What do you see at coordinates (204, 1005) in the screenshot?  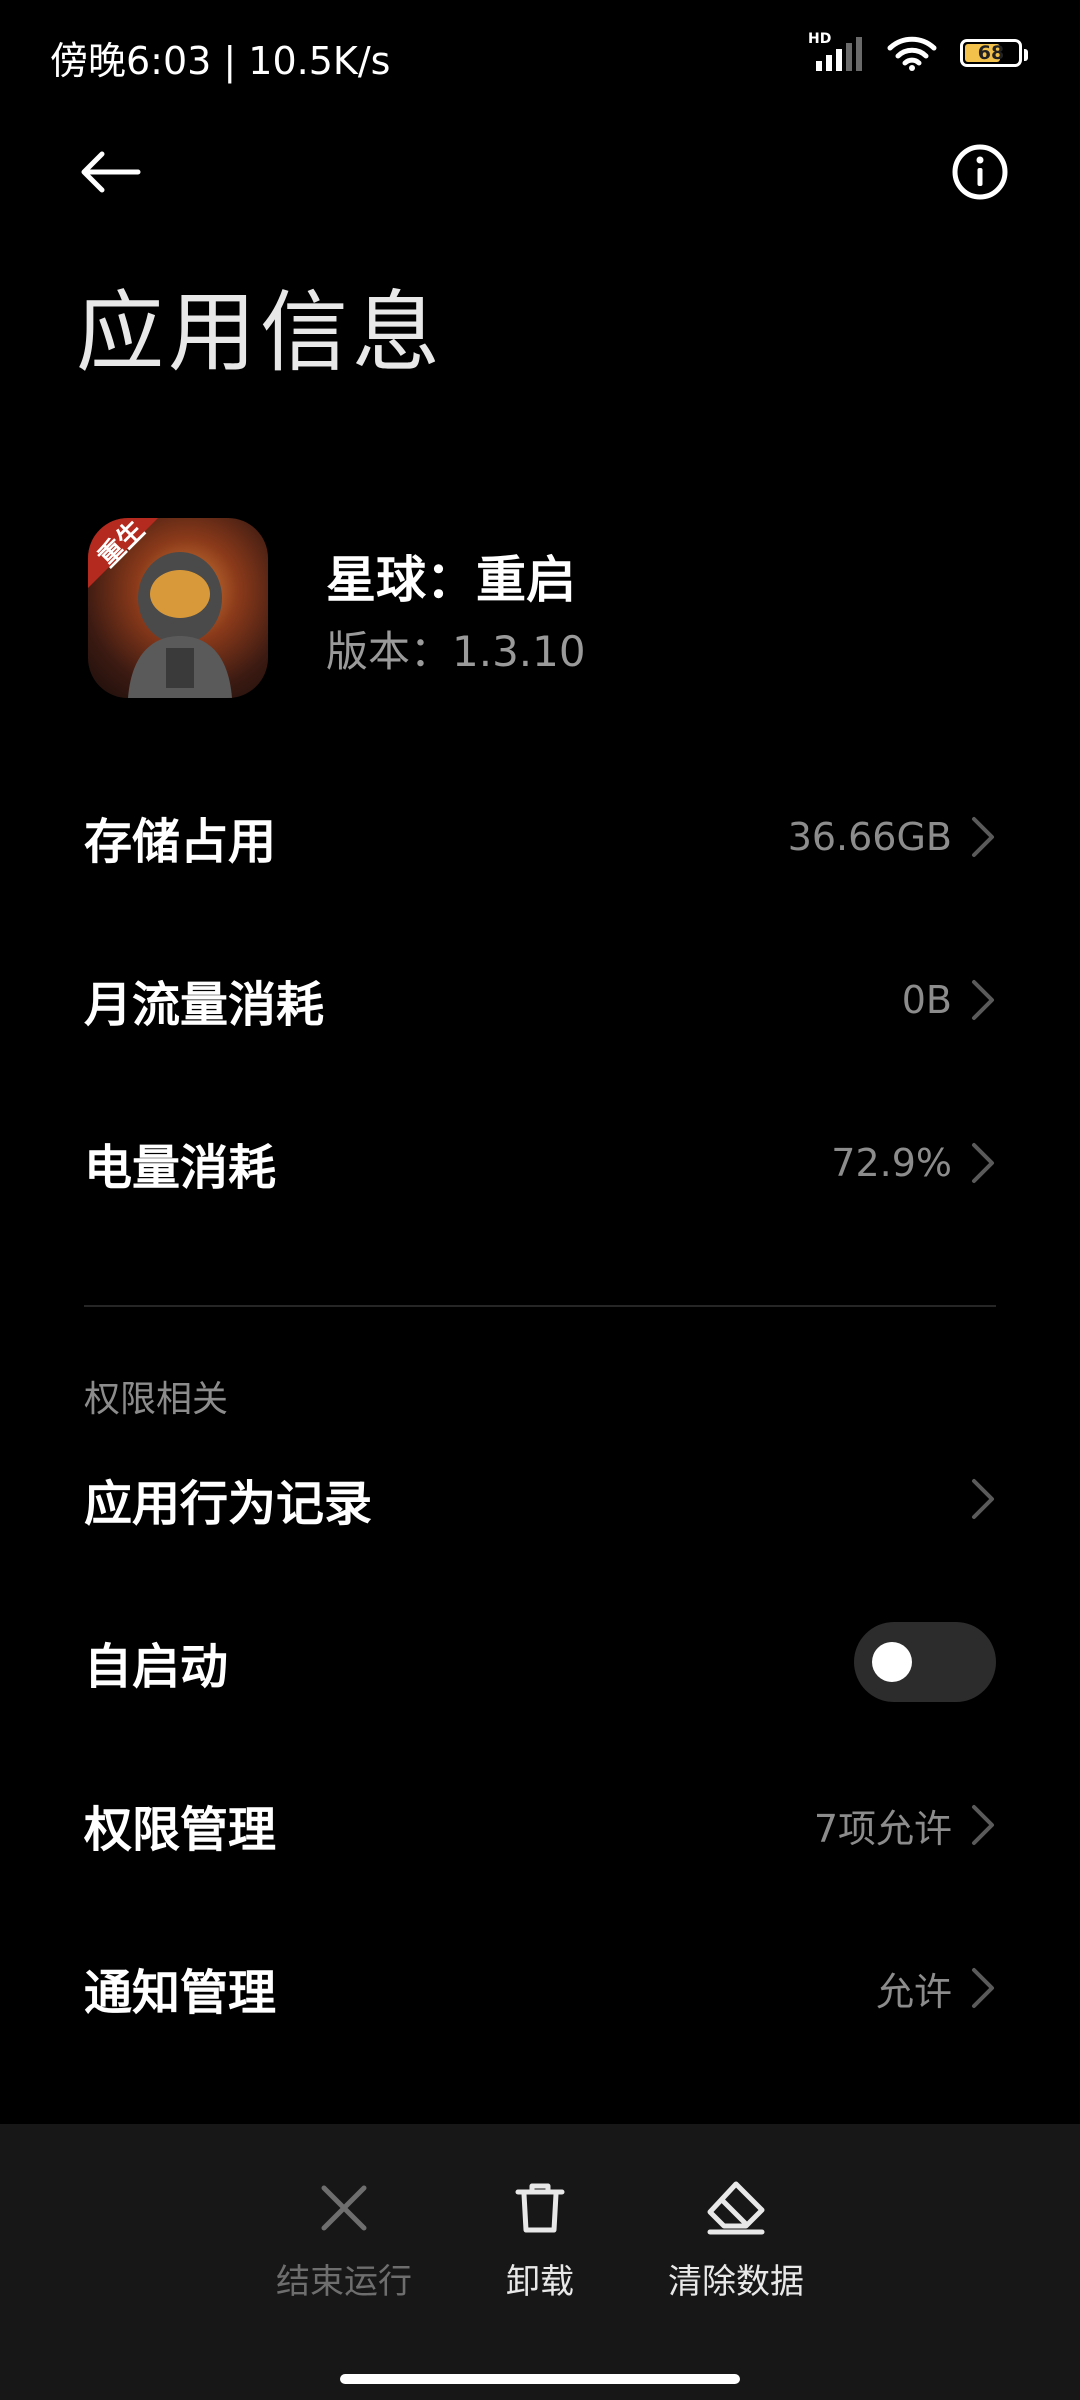 I see `row-label: 月流量消耗` at bounding box center [204, 1005].